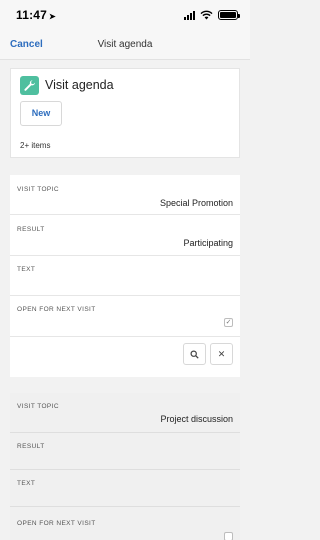 The image size is (320, 540). Describe the element at coordinates (125, 523) in the screenshot. I see `open-for-next-visit-field: OPEN FOR NEXT VISIT` at that location.